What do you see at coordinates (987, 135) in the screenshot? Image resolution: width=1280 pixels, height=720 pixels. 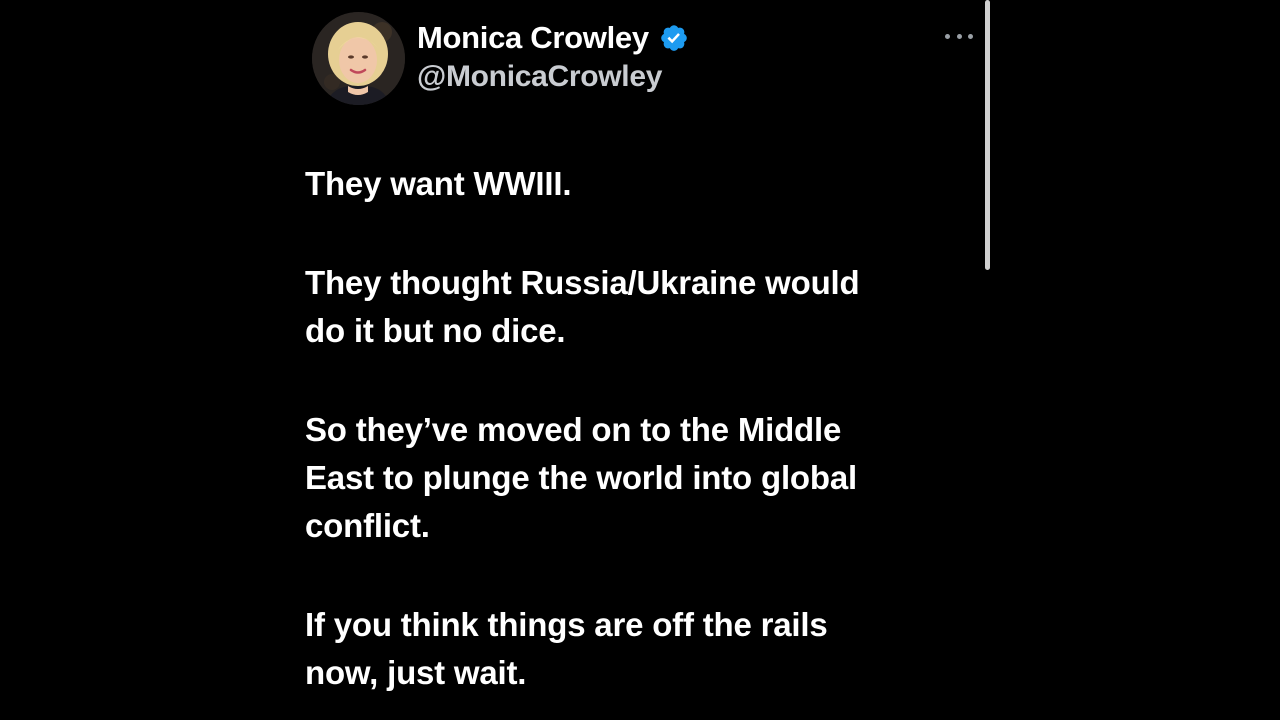 I see `scrollbar-thumb` at bounding box center [987, 135].